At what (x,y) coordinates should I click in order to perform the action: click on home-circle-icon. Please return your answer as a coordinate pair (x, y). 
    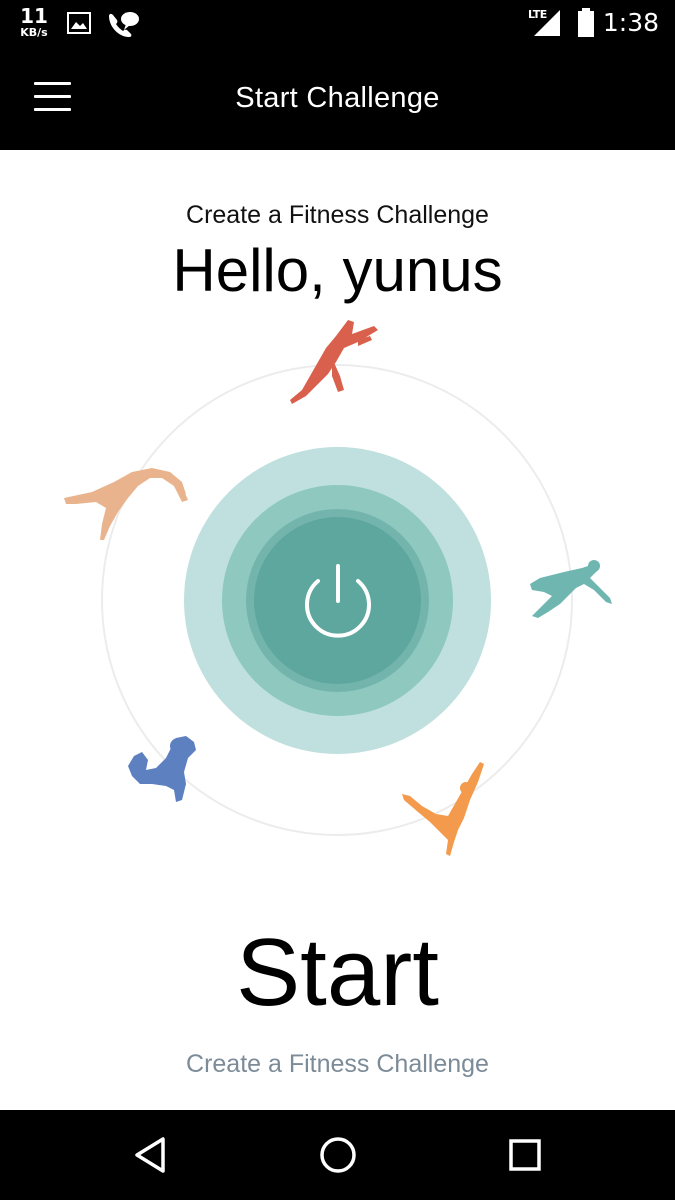
    Looking at the image, I should click on (338, 1155).